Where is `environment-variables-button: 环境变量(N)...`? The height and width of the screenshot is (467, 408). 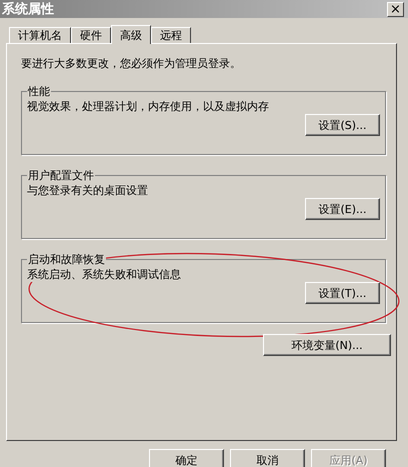
environment-variables-button: 环境变量(N)... is located at coordinates (327, 345).